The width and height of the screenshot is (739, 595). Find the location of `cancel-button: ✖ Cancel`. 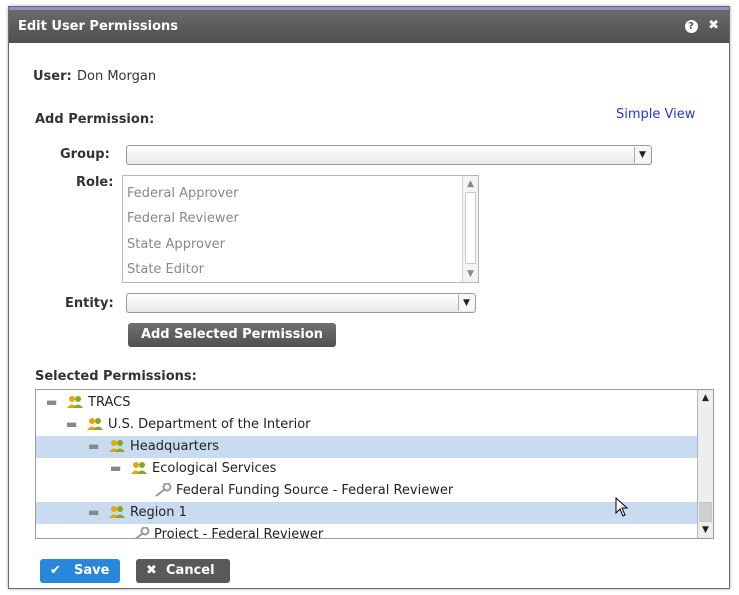

cancel-button: ✖ Cancel is located at coordinates (183, 571).